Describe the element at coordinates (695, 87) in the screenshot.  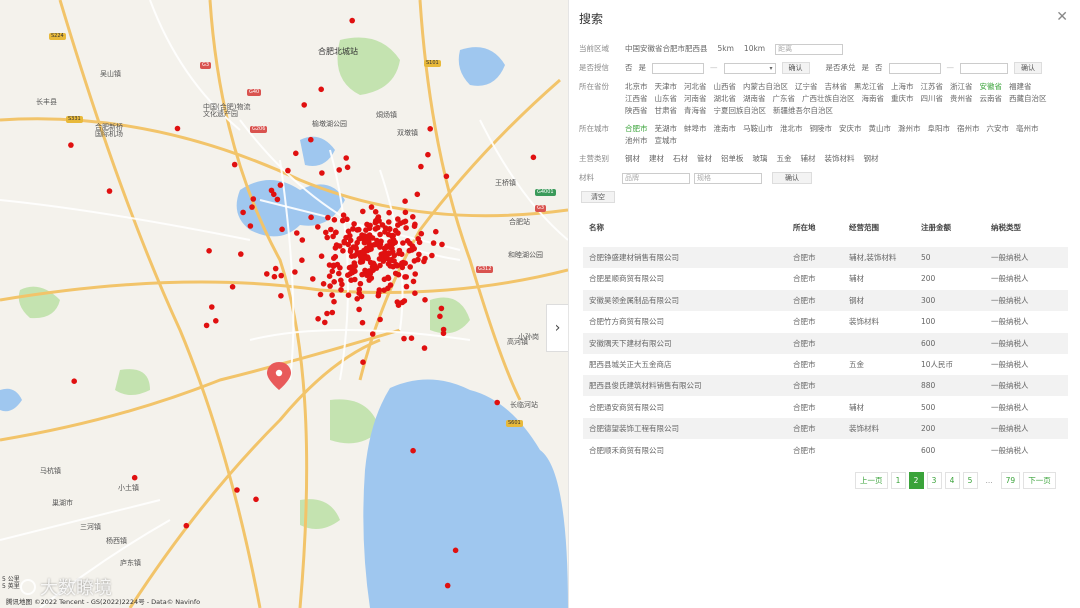
I see `province-option-2: 河北省` at that location.